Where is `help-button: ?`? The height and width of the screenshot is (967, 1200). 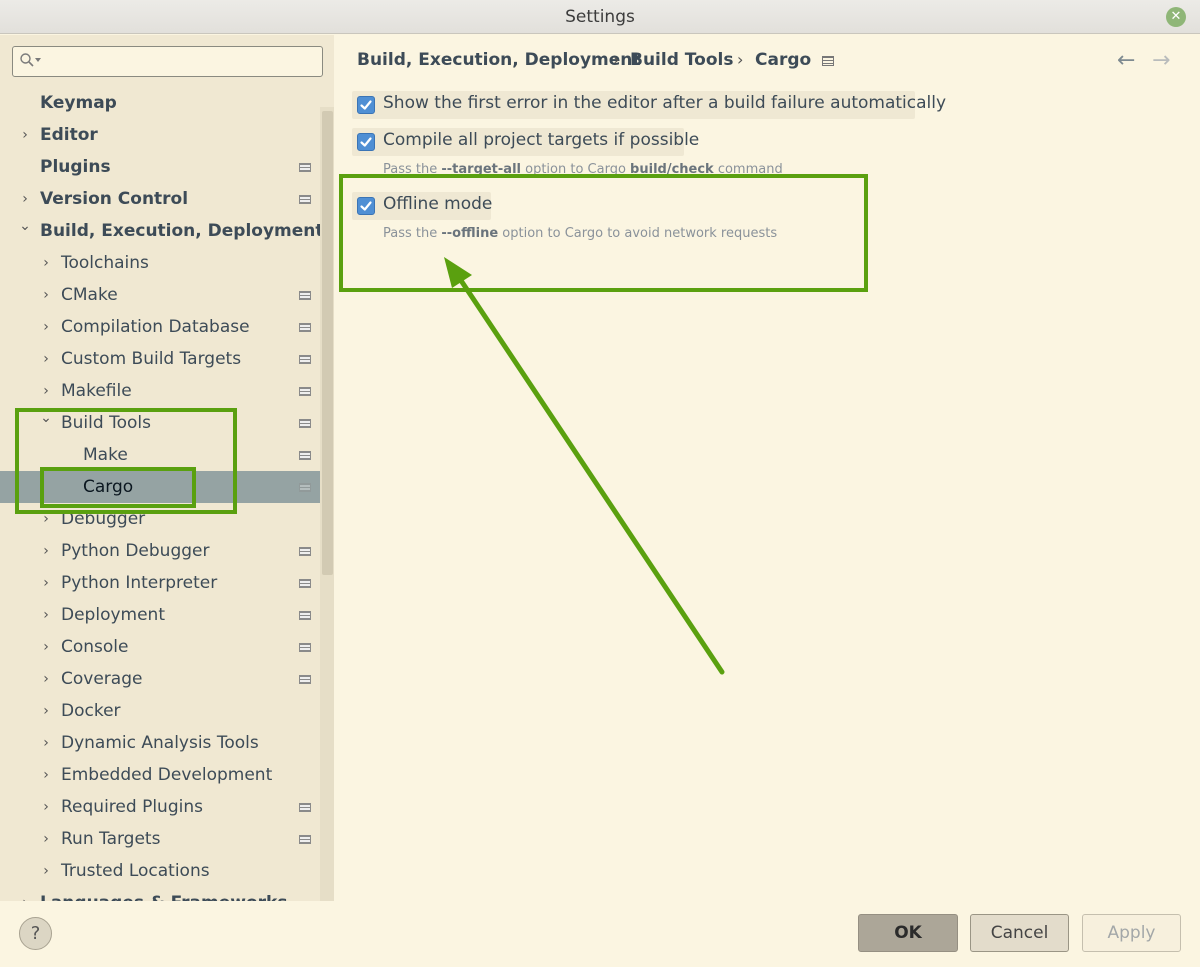
help-button: ? is located at coordinates (35, 933).